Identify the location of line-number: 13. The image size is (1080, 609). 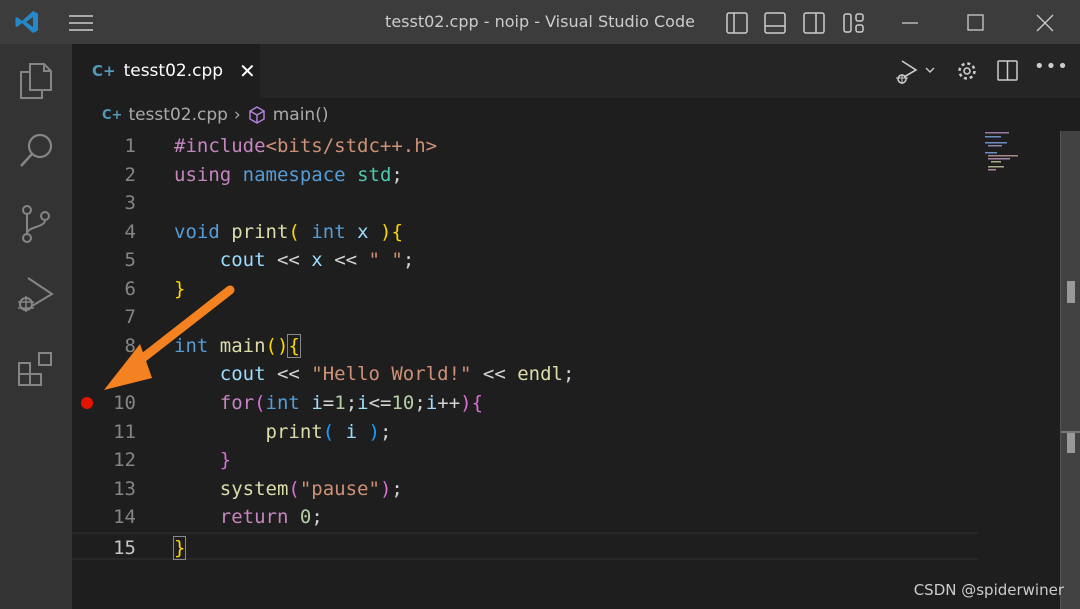
(104, 489).